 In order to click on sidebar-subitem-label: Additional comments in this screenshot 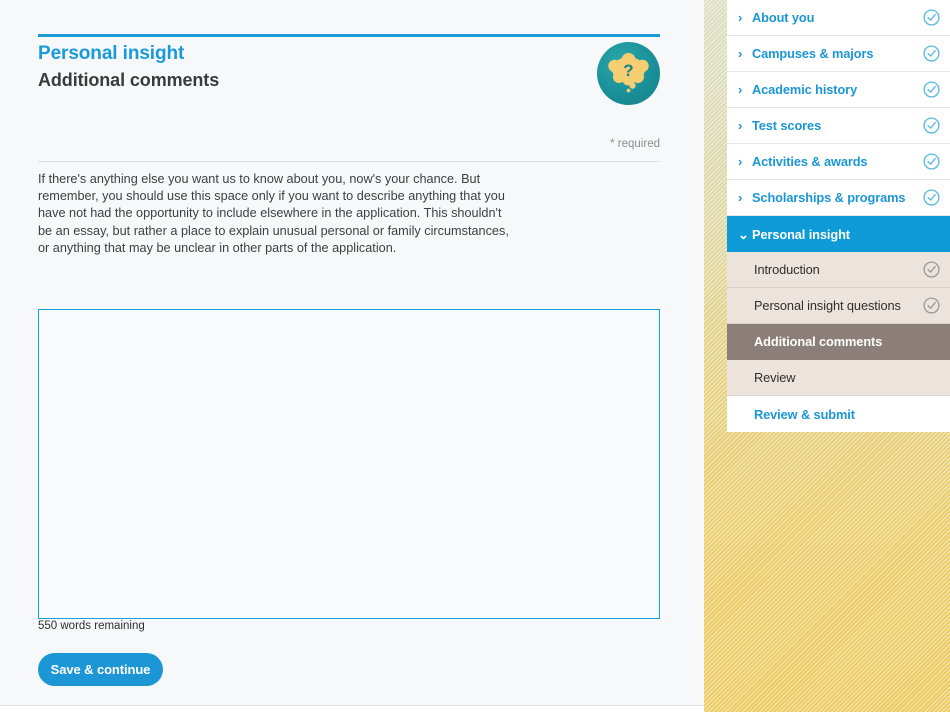, I will do `click(818, 341)`.